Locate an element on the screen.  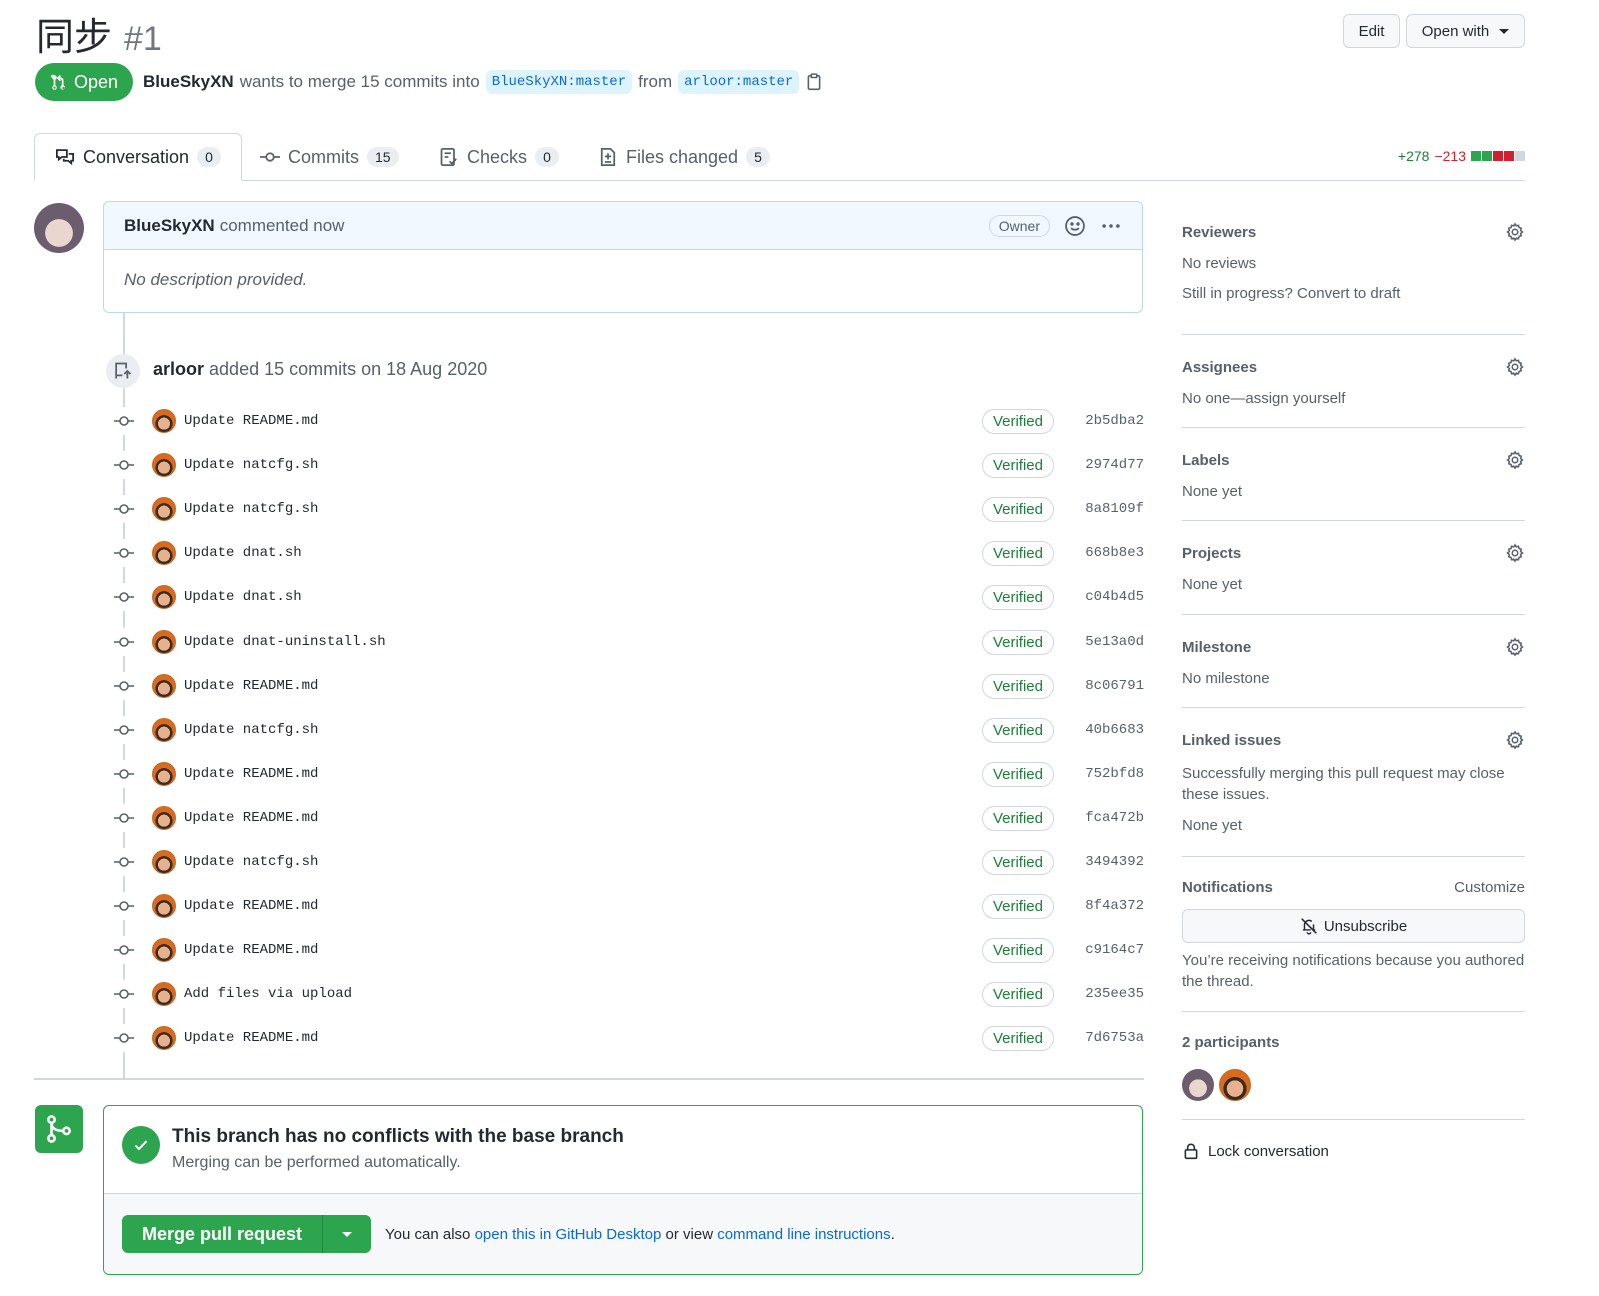
lock-conversation-link: Lock conversation is located at coordinates (1353, 1151).